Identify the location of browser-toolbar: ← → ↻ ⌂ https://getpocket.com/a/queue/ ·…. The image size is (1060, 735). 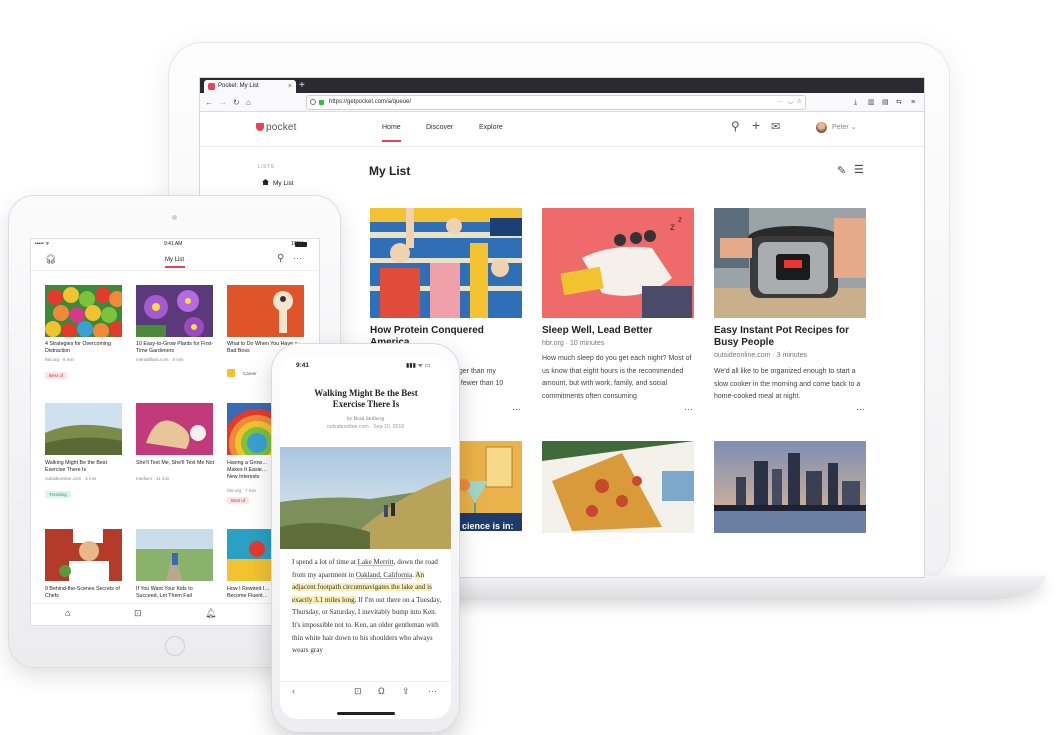
(562, 102).